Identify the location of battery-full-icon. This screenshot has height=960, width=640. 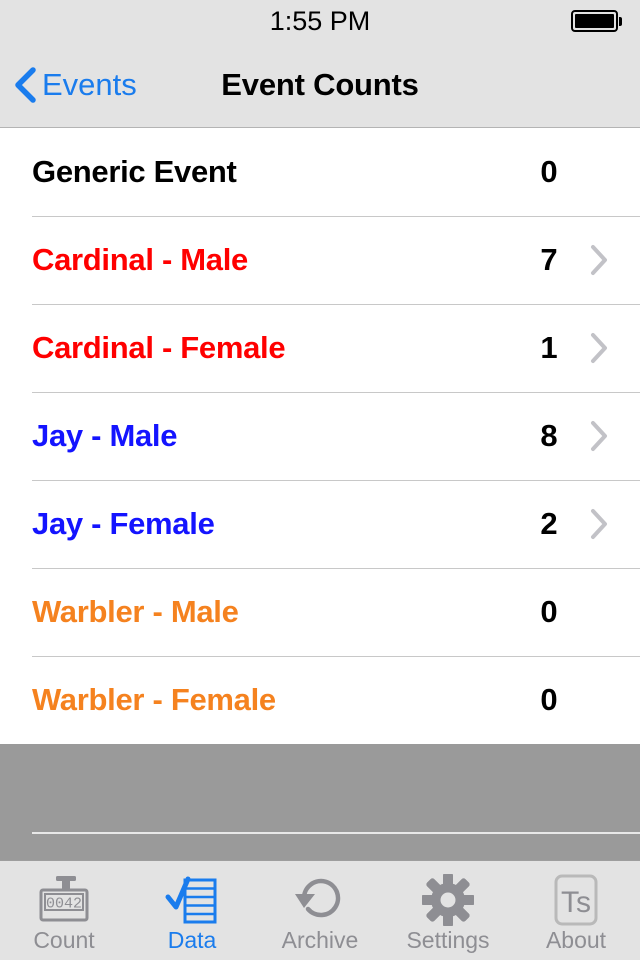
(596, 21).